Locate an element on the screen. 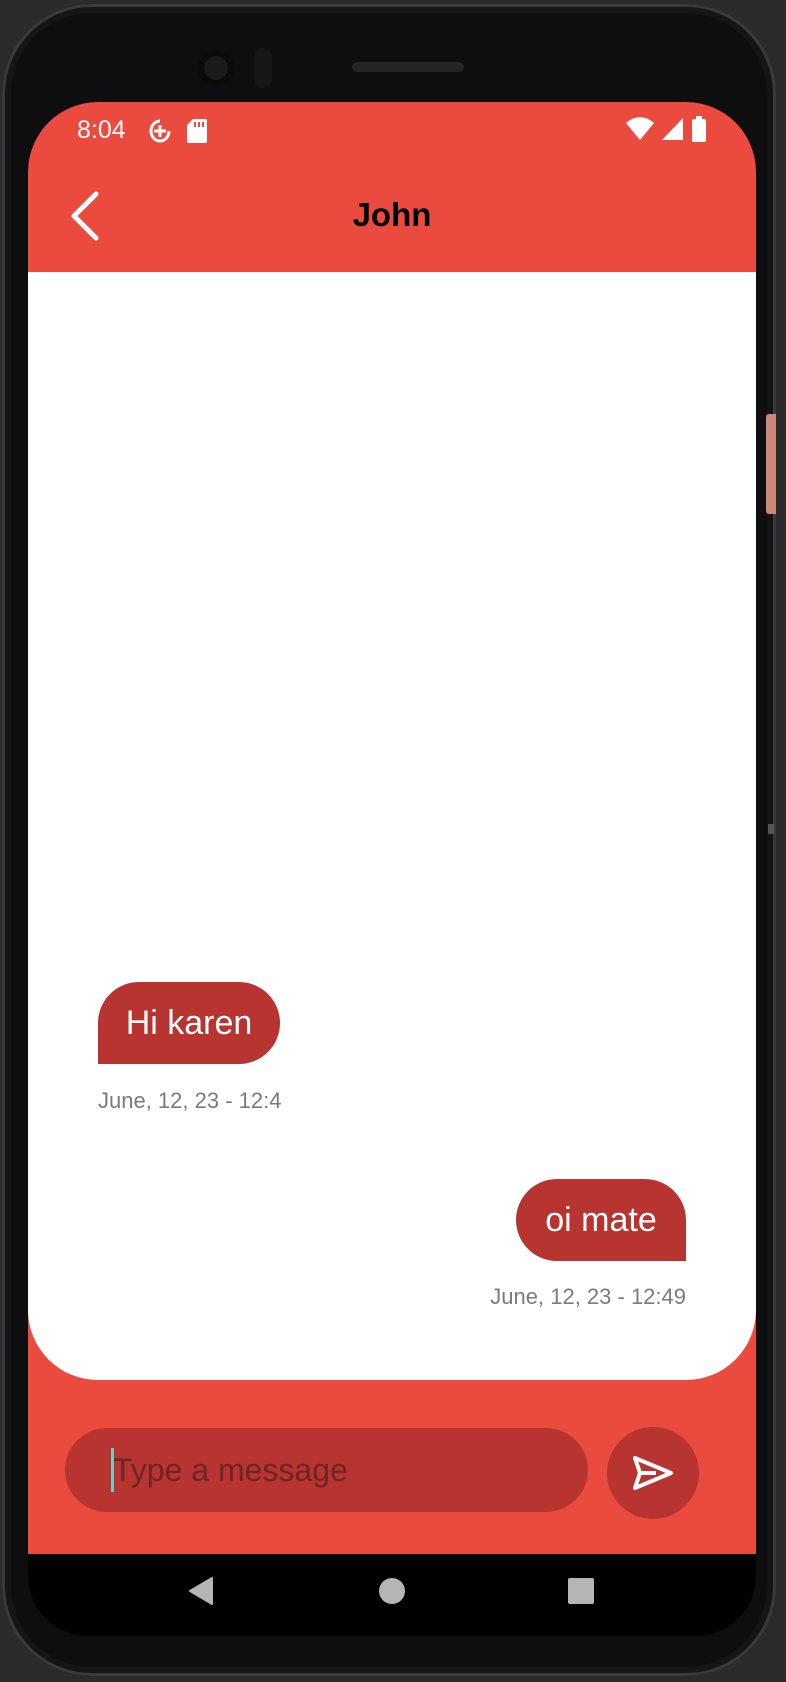 The image size is (786, 1682). sd-card-icon is located at coordinates (197, 133).